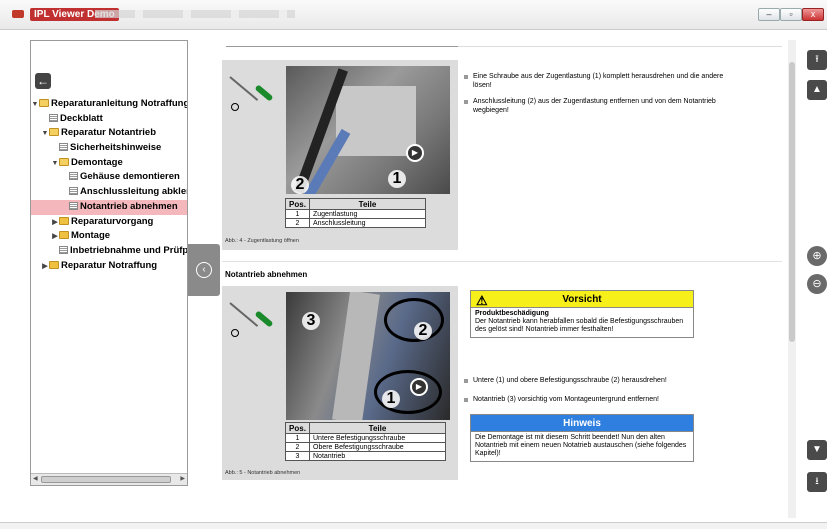 The height and width of the screenshot is (529, 827). Describe the element at coordinates (817, 284) in the screenshot. I see `zoom-out-button: ⊖` at that location.